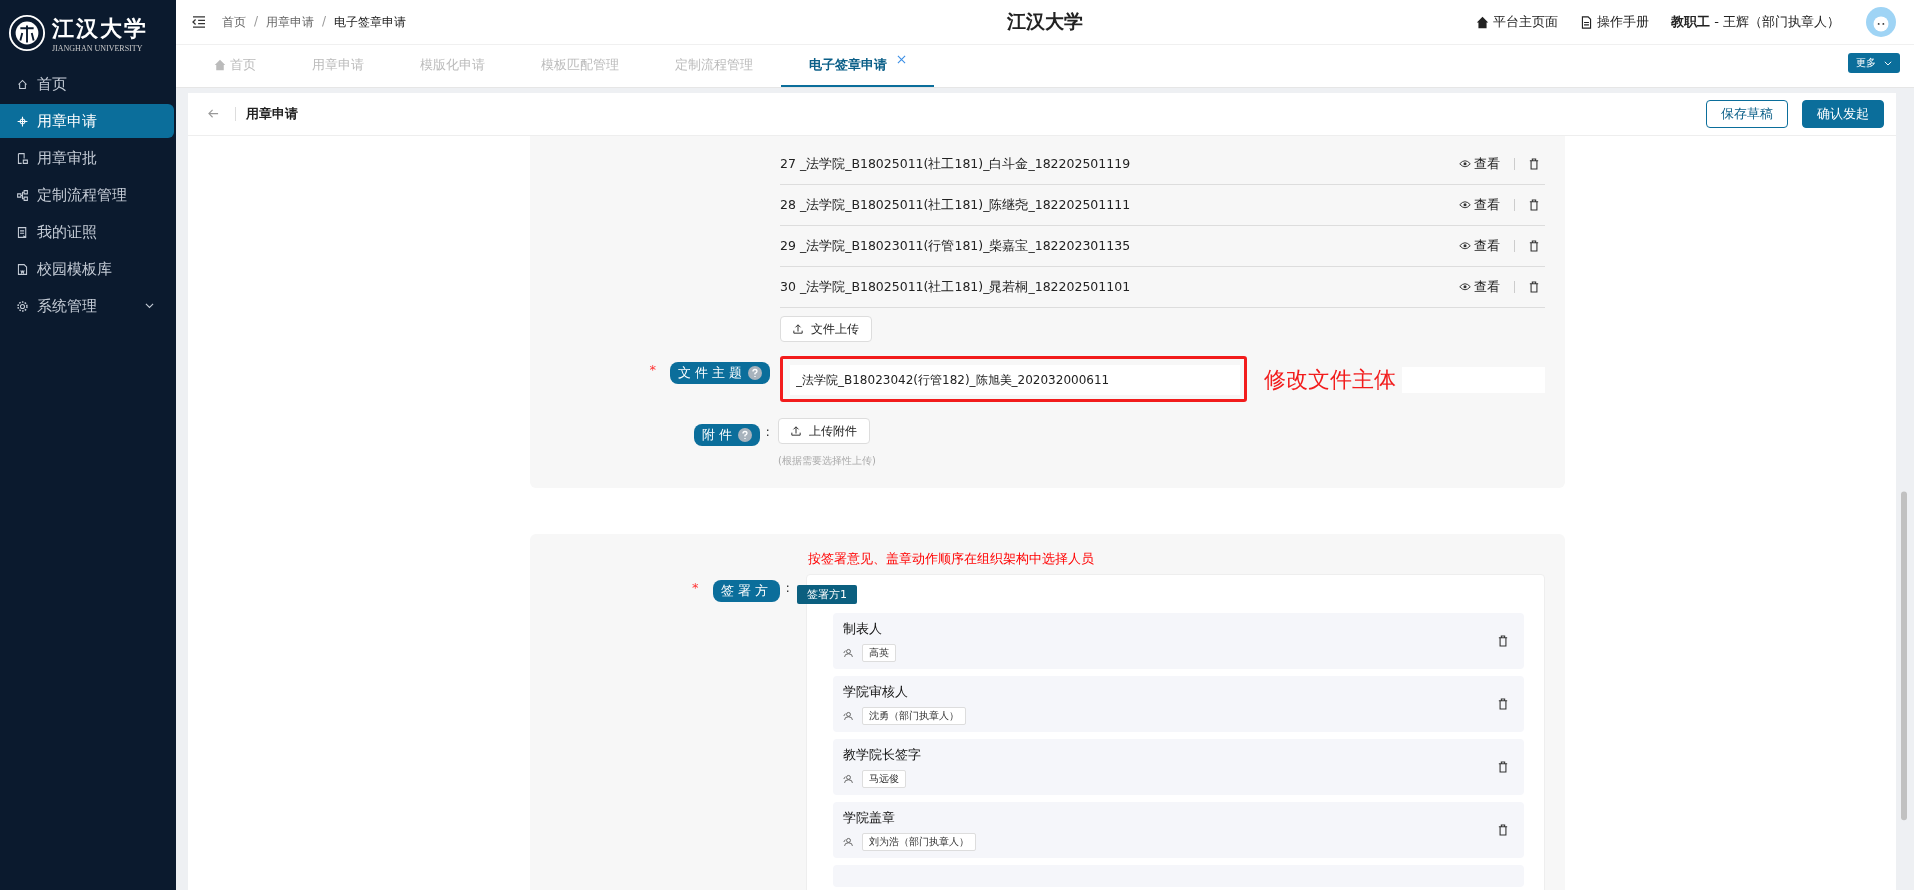  I want to click on save-draft-button: 保存草稿, so click(1747, 114).